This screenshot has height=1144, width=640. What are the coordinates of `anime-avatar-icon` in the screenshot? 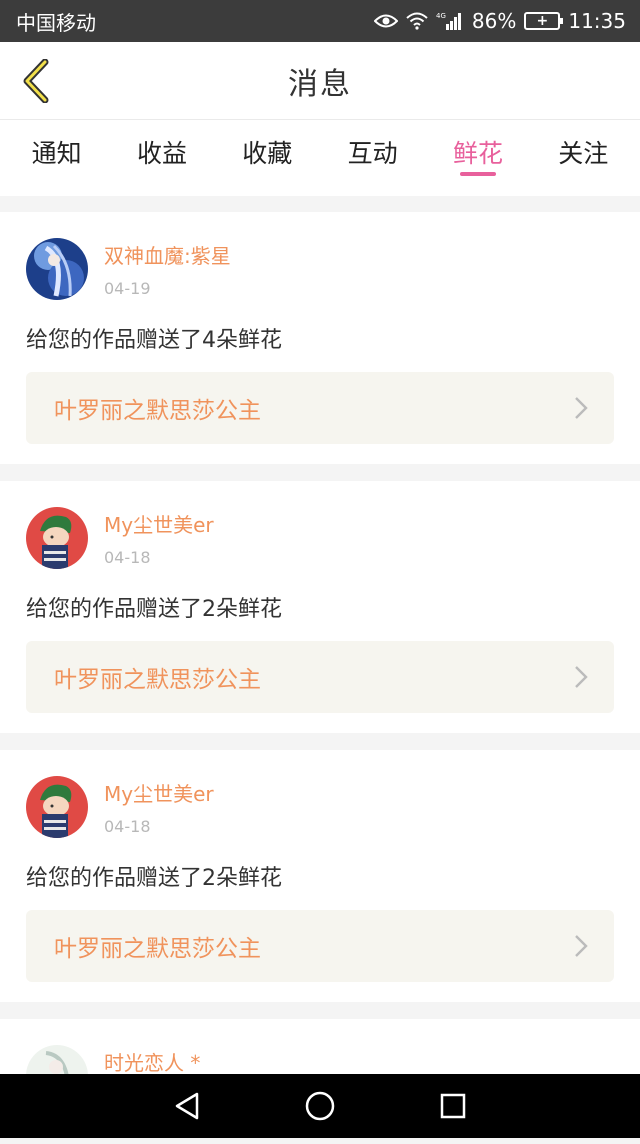 It's located at (57, 269).